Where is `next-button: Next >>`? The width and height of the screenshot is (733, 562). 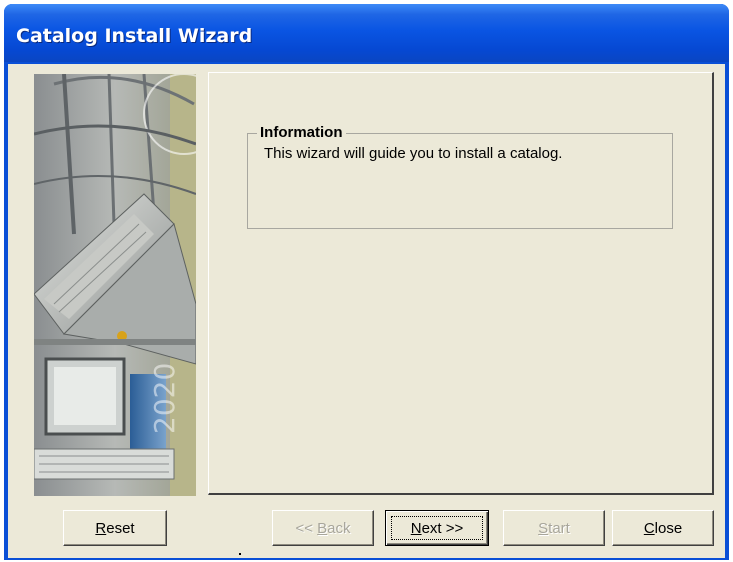
next-button: Next >> is located at coordinates (437, 528).